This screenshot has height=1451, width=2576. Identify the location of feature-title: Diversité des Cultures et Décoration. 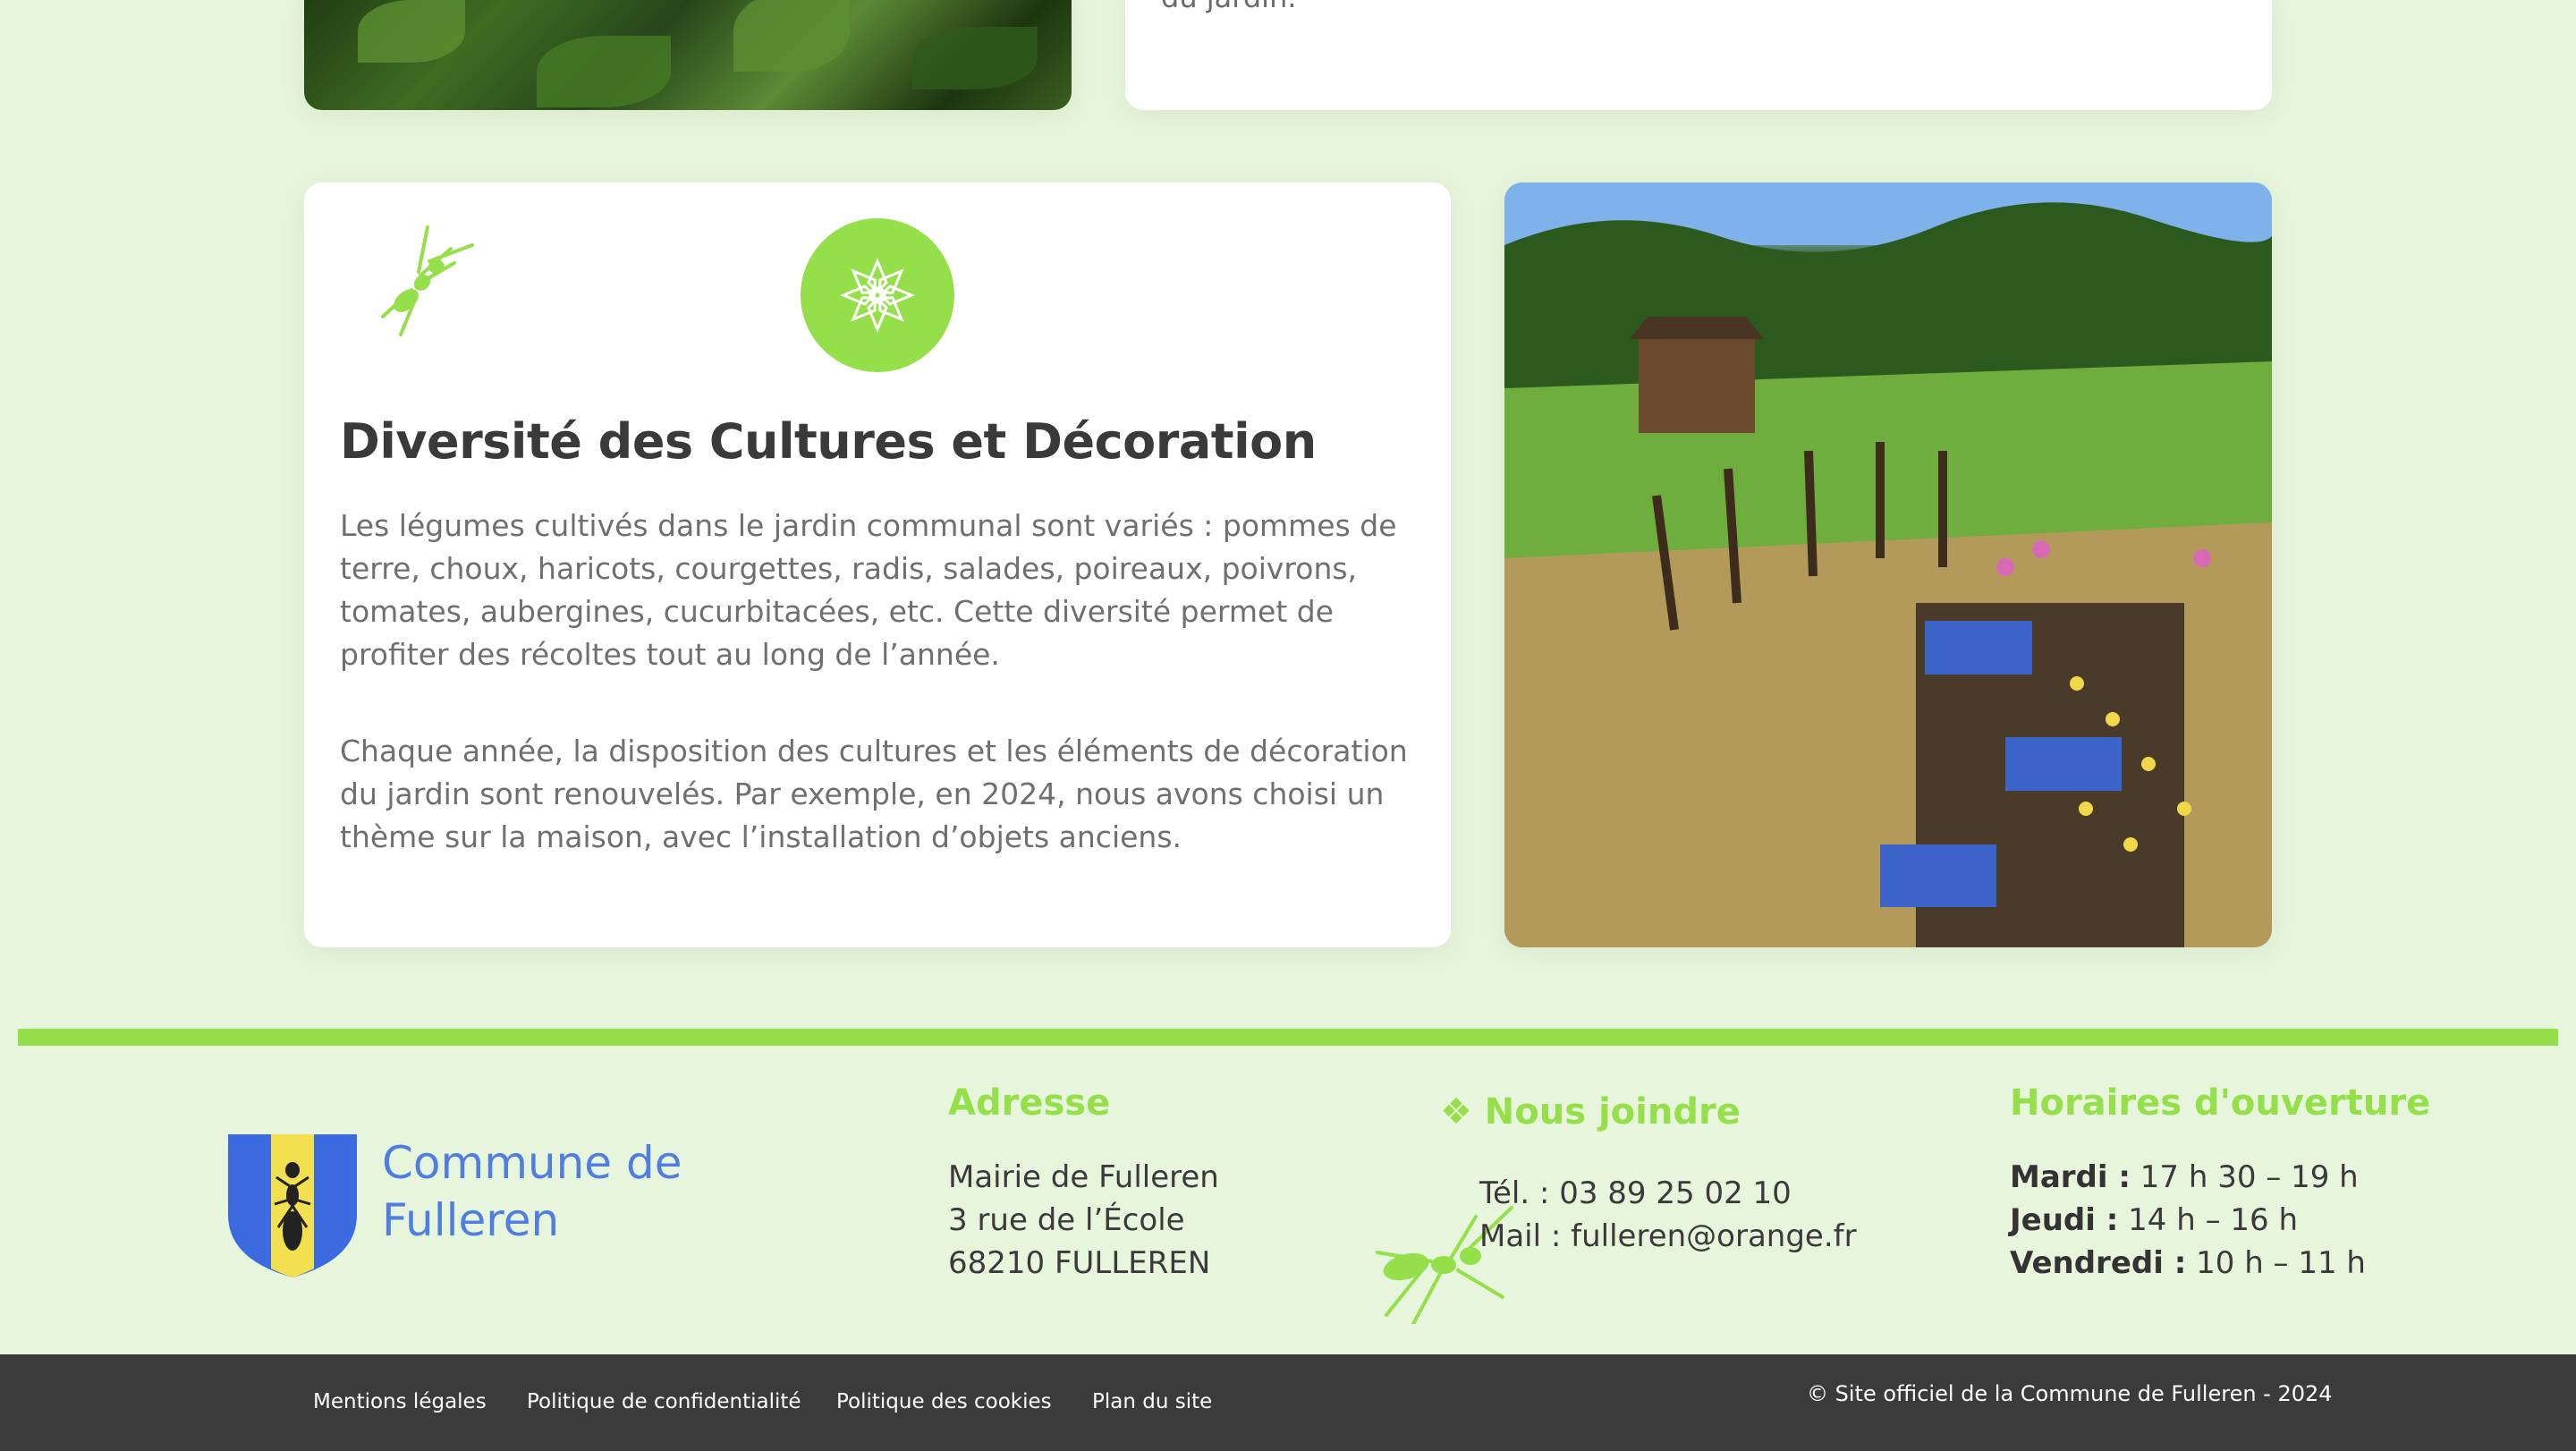
(828, 441).